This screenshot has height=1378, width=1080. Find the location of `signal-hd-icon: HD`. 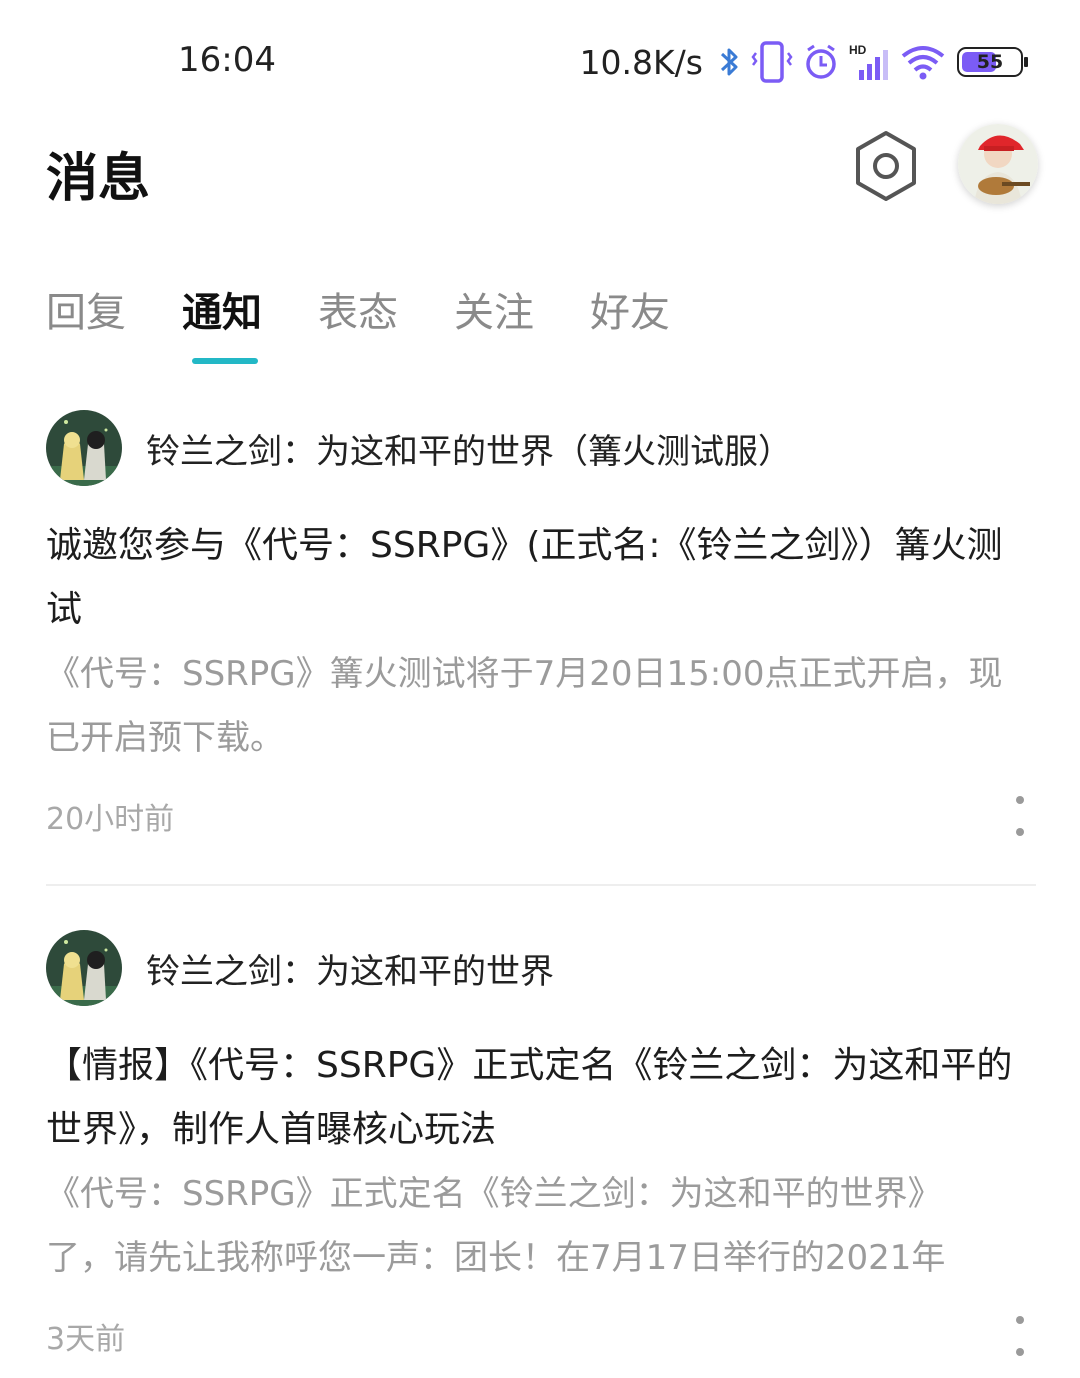

signal-hd-icon: HD is located at coordinates (869, 62).